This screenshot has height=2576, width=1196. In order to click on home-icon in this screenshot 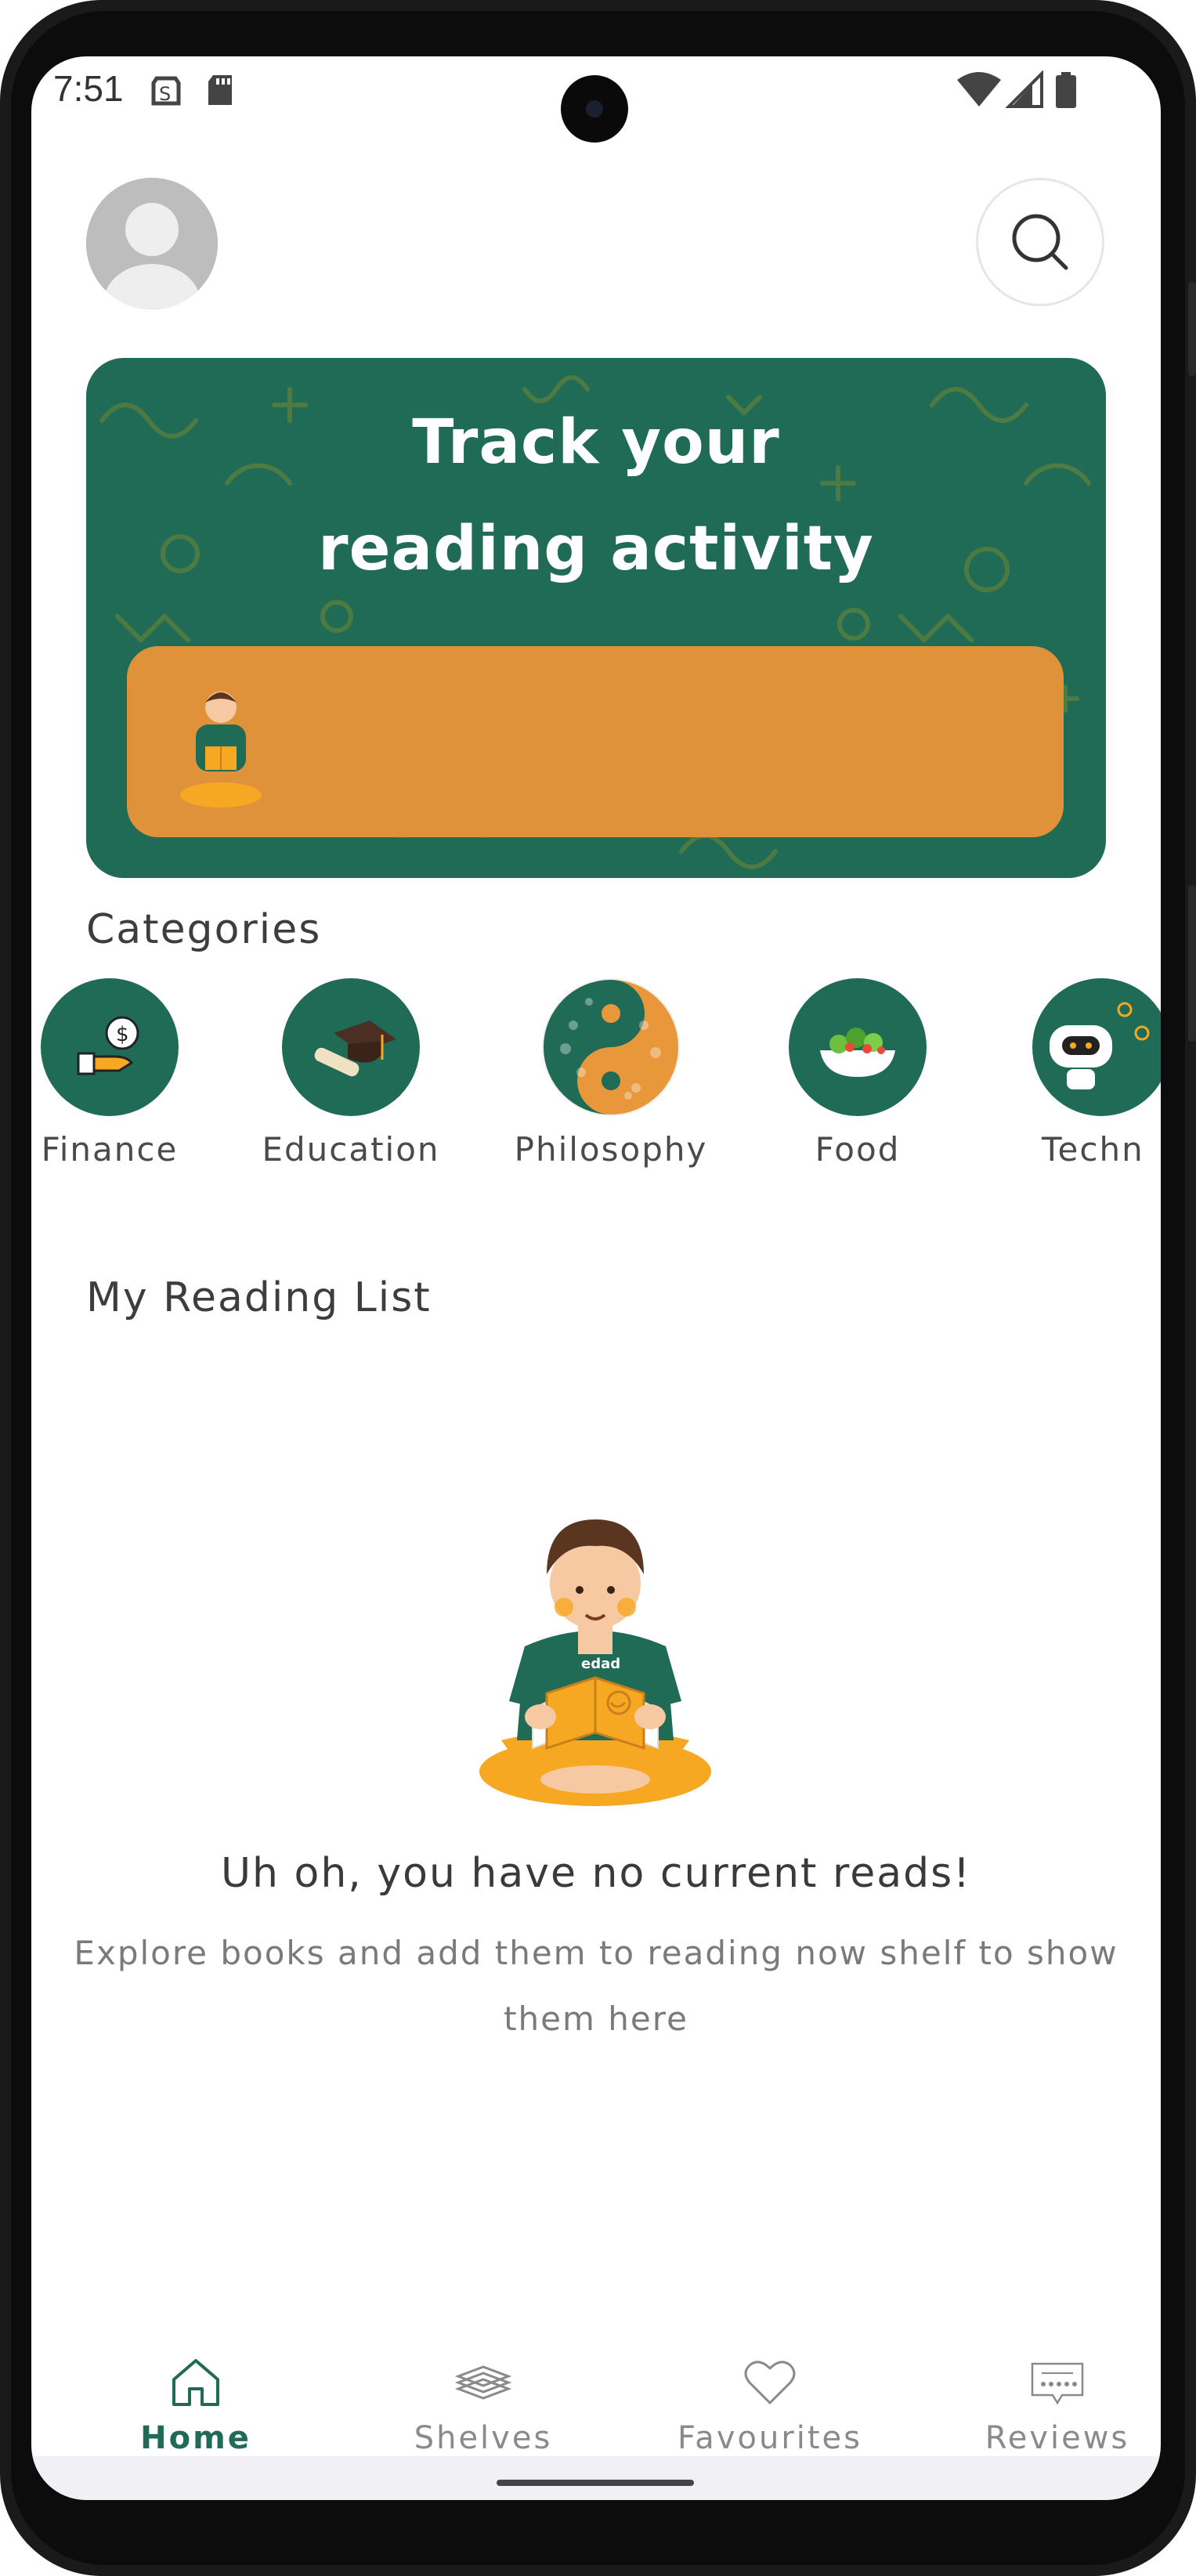, I will do `click(195, 2382)`.